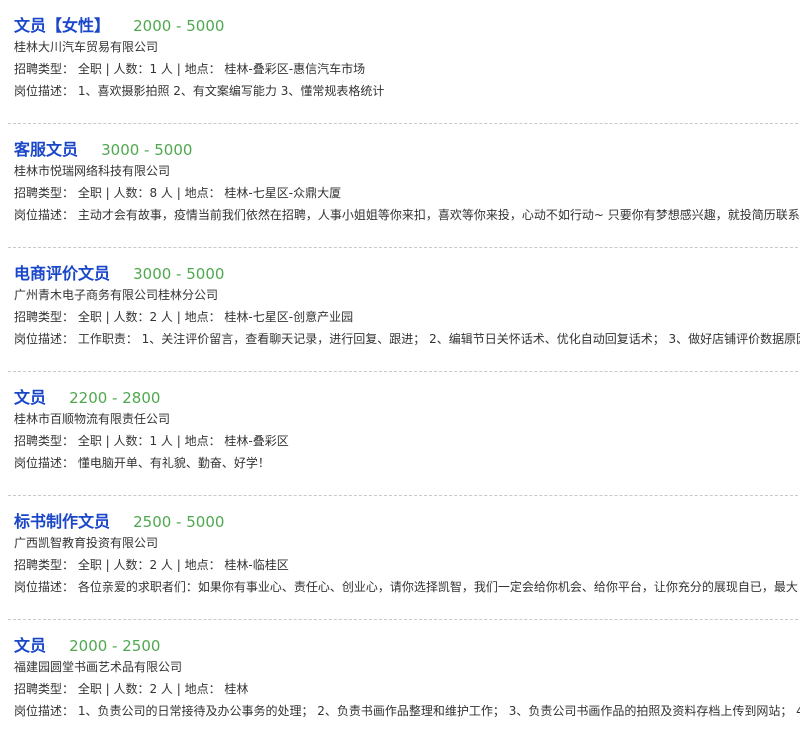 Image resolution: width=800 pixels, height=743 pixels. Describe the element at coordinates (62, 273) in the screenshot. I see `job-title-link: 电商评价文员` at that location.